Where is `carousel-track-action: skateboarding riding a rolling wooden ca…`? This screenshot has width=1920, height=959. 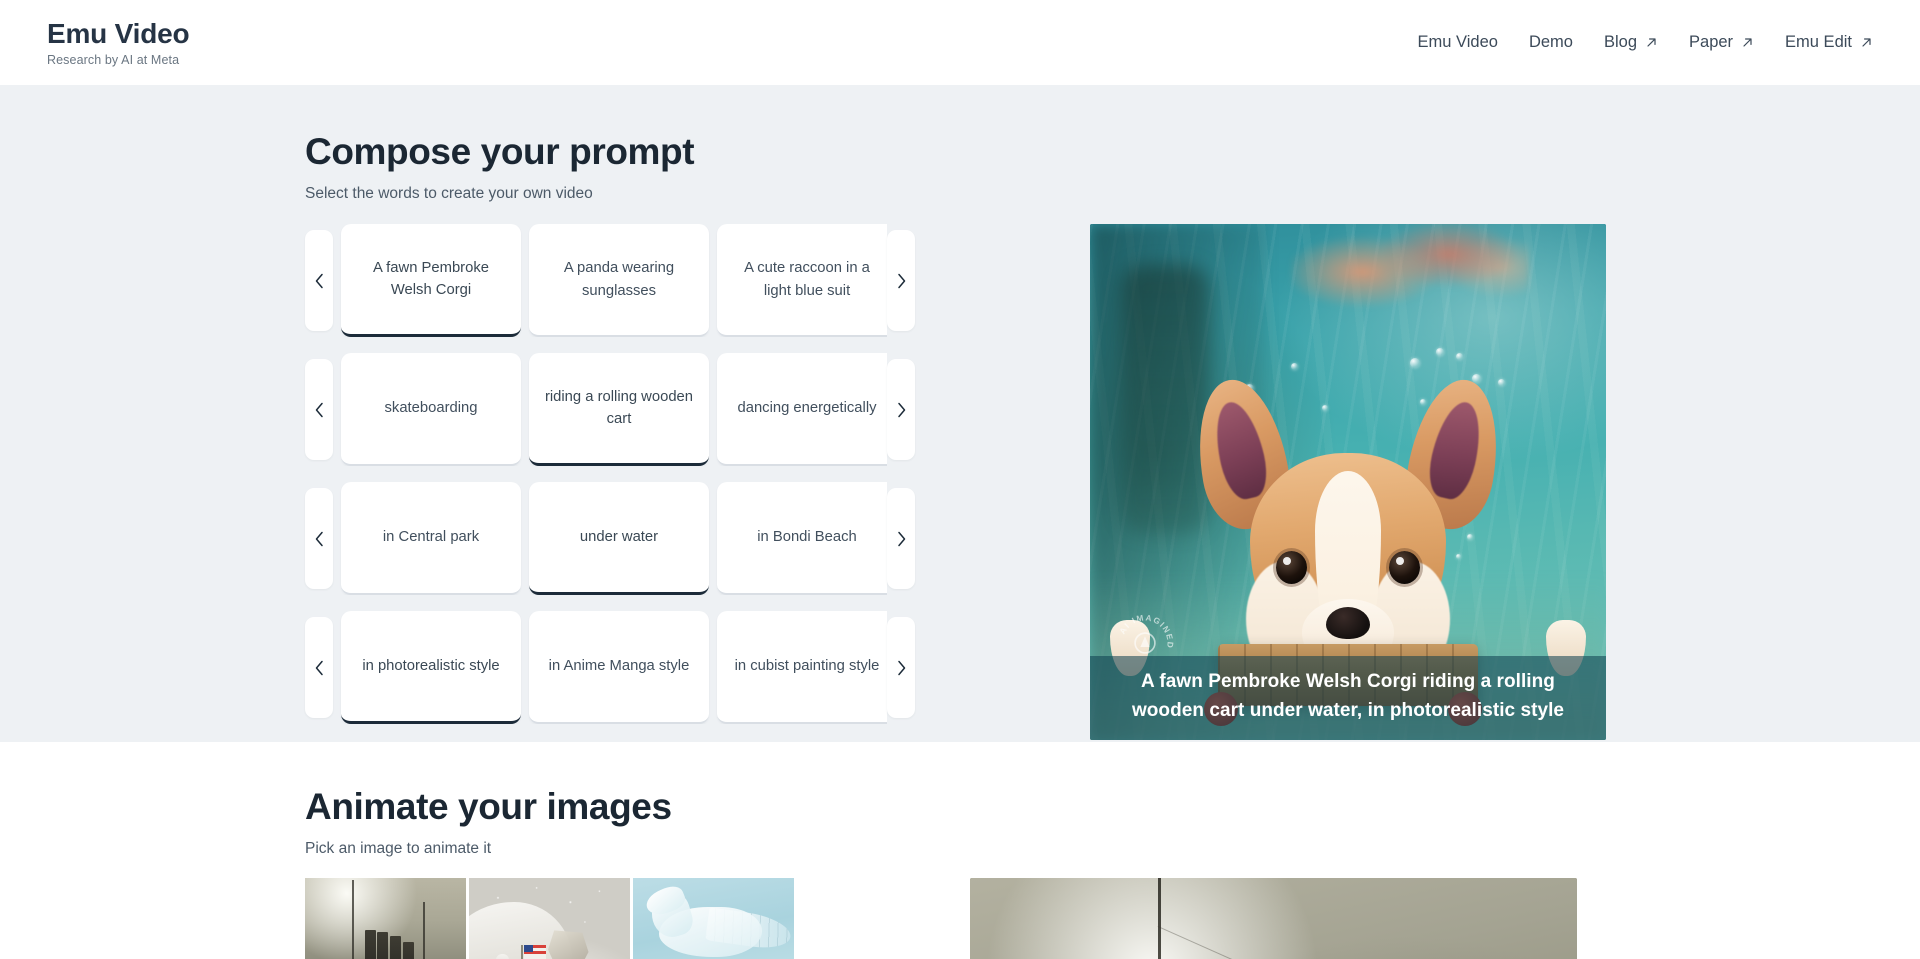
carousel-track-action: skateboarding riding a rolling wooden ca… is located at coordinates (610, 409).